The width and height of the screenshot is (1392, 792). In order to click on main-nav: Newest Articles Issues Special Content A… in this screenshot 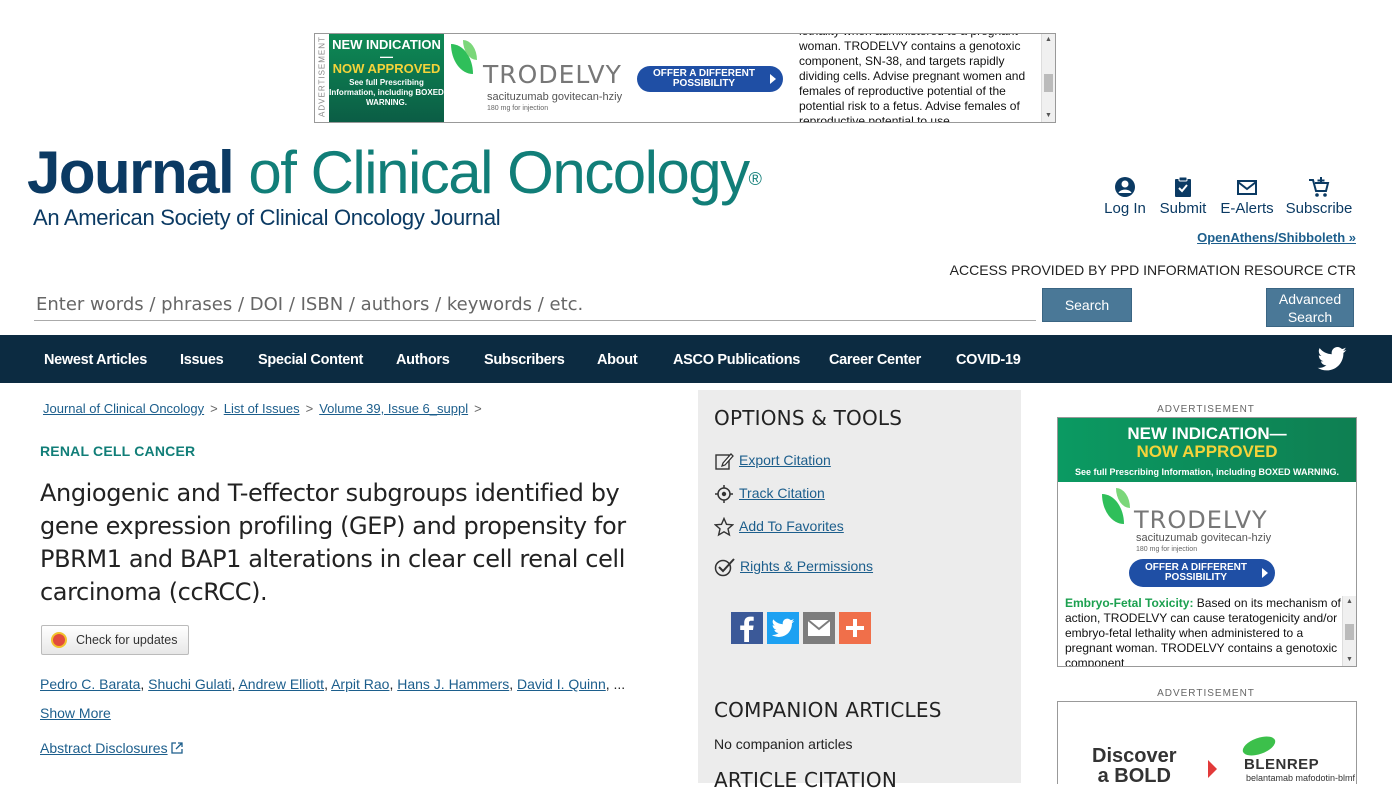, I will do `click(696, 359)`.